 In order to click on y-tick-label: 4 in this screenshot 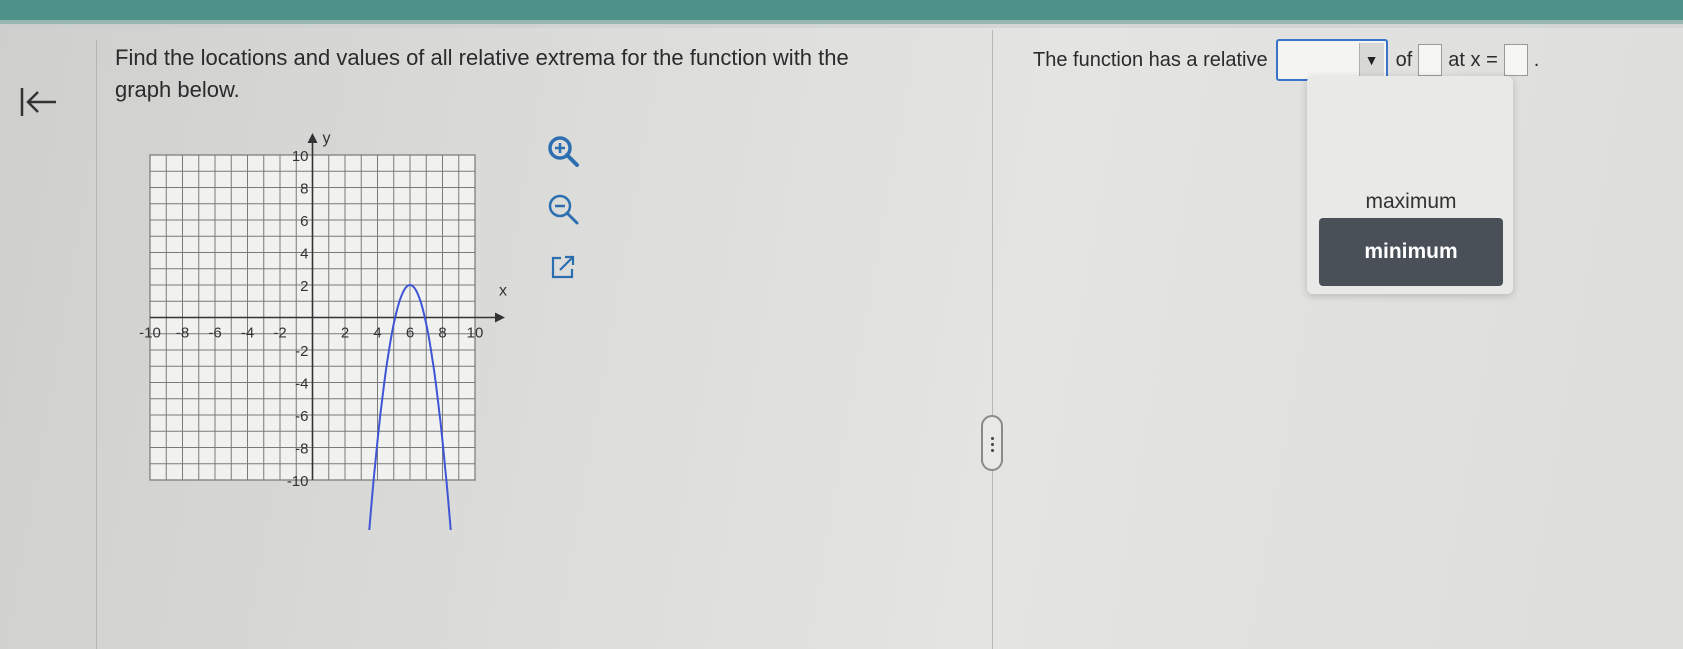, I will do `click(304, 254)`.